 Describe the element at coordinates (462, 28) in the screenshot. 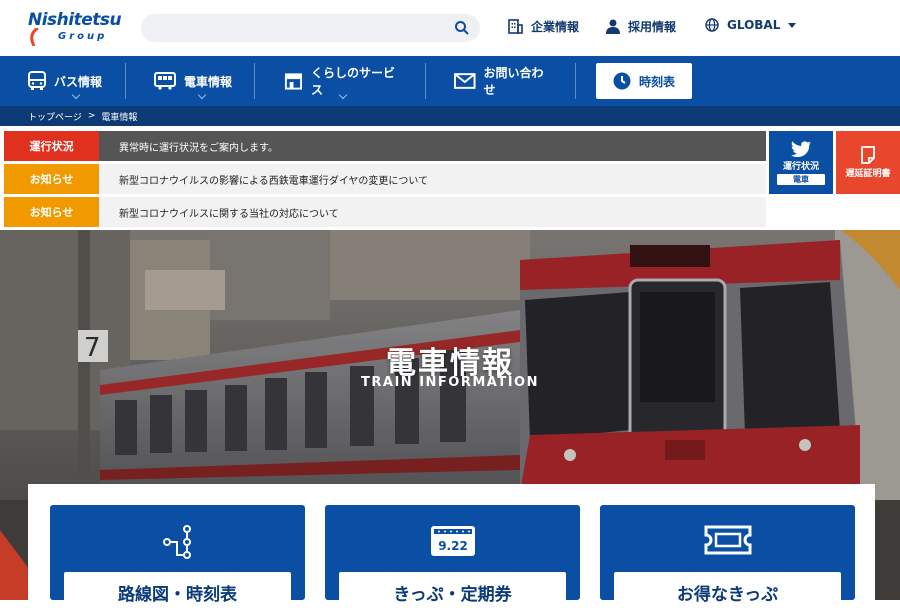

I see `search-icon` at that location.